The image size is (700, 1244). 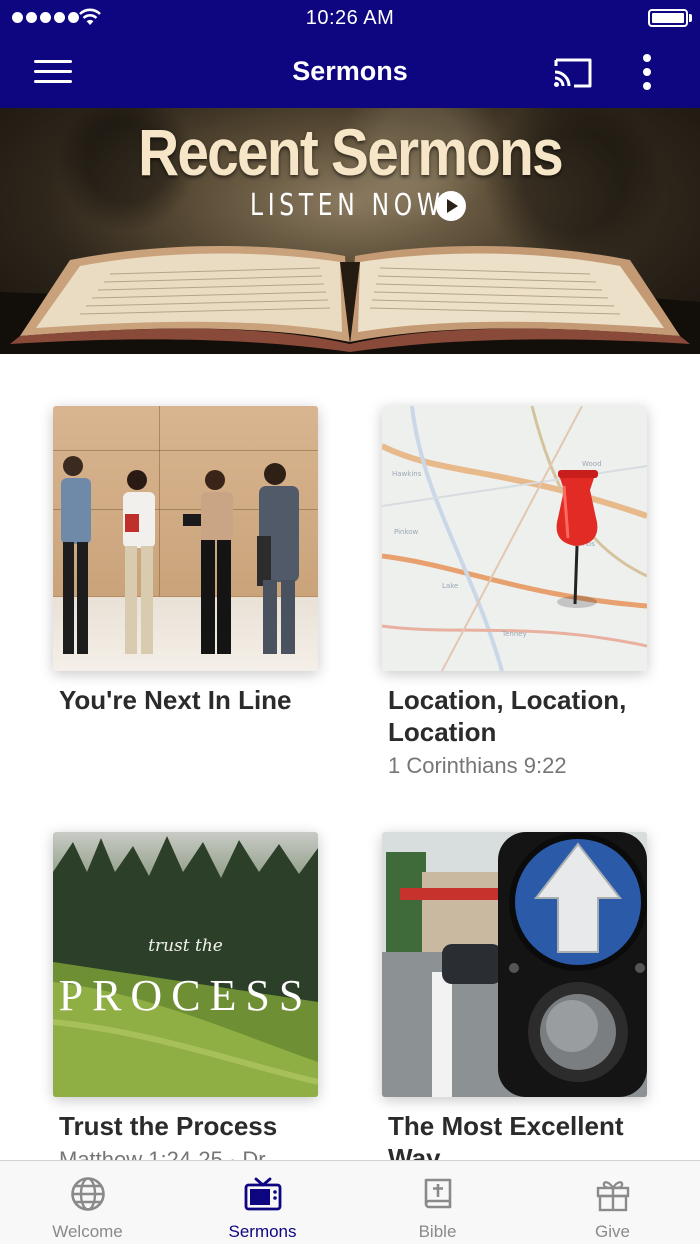 I want to click on globe-icon, so click(x=88, y=1194).